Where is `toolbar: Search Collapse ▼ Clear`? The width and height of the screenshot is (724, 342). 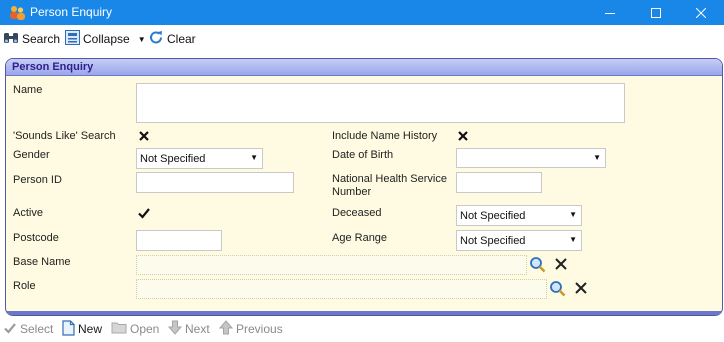 toolbar: Search Collapse ▼ Clear is located at coordinates (362, 39).